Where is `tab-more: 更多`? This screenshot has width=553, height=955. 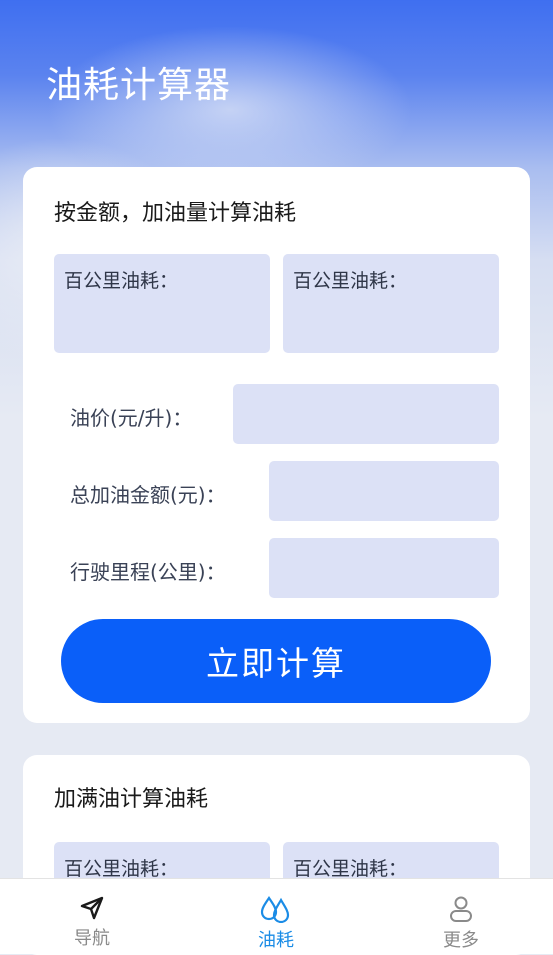
tab-more: 更多 is located at coordinates (461, 916).